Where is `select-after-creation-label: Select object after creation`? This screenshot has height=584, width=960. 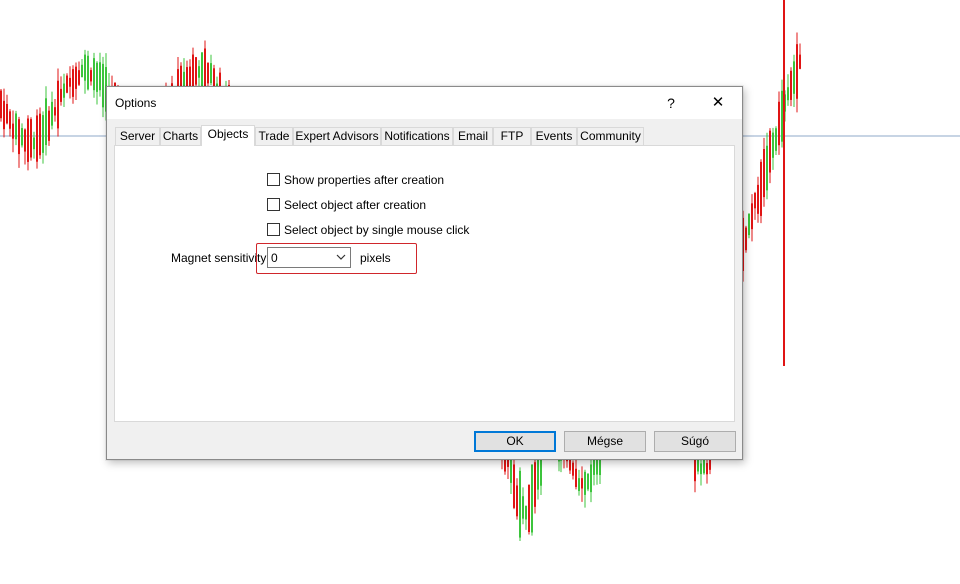
select-after-creation-label: Select object after creation is located at coordinates (355, 205).